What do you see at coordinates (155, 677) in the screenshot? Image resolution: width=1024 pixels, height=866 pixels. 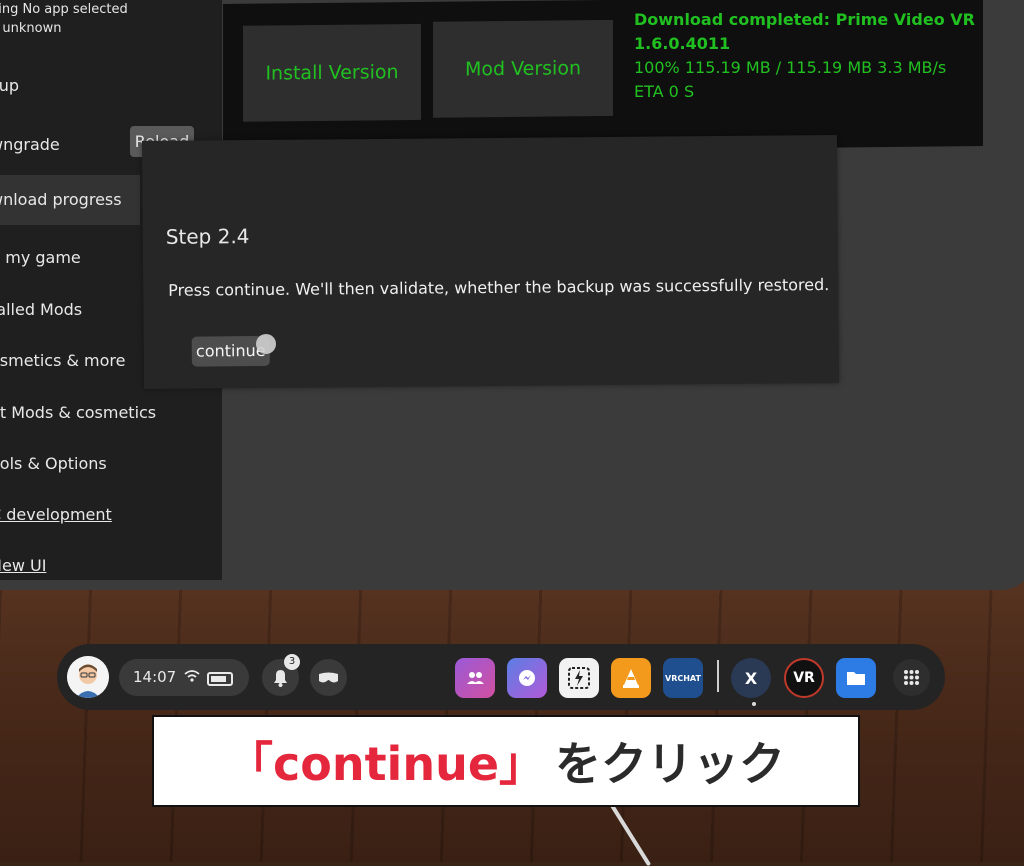 I see `clock: 14:07` at bounding box center [155, 677].